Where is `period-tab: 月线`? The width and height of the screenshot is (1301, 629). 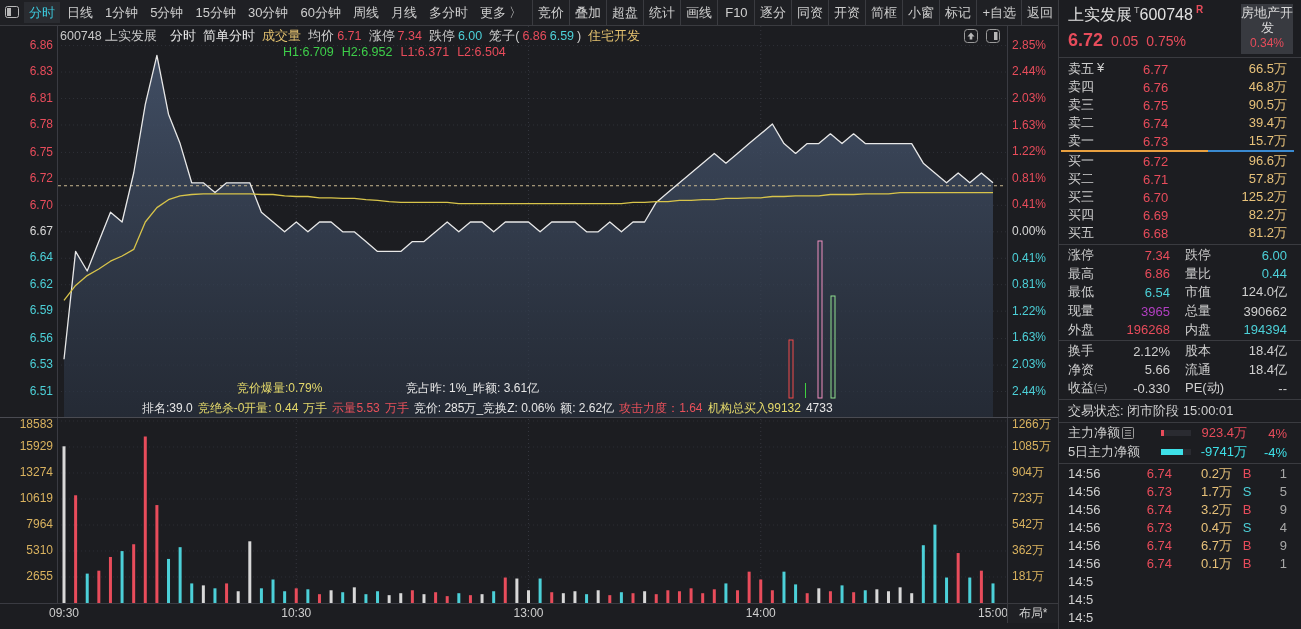 period-tab: 月线 is located at coordinates (403, 12).